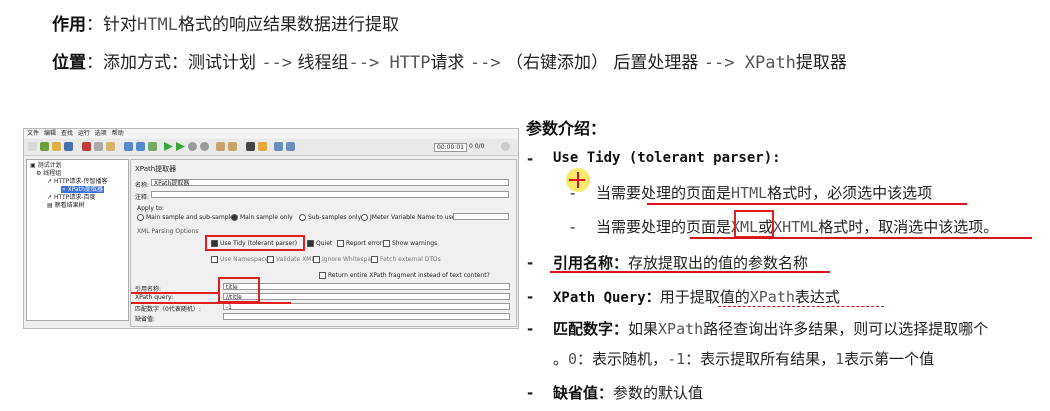 This screenshot has height=411, width=1050. What do you see at coordinates (68, 146) in the screenshot?
I see `save-icon` at bounding box center [68, 146].